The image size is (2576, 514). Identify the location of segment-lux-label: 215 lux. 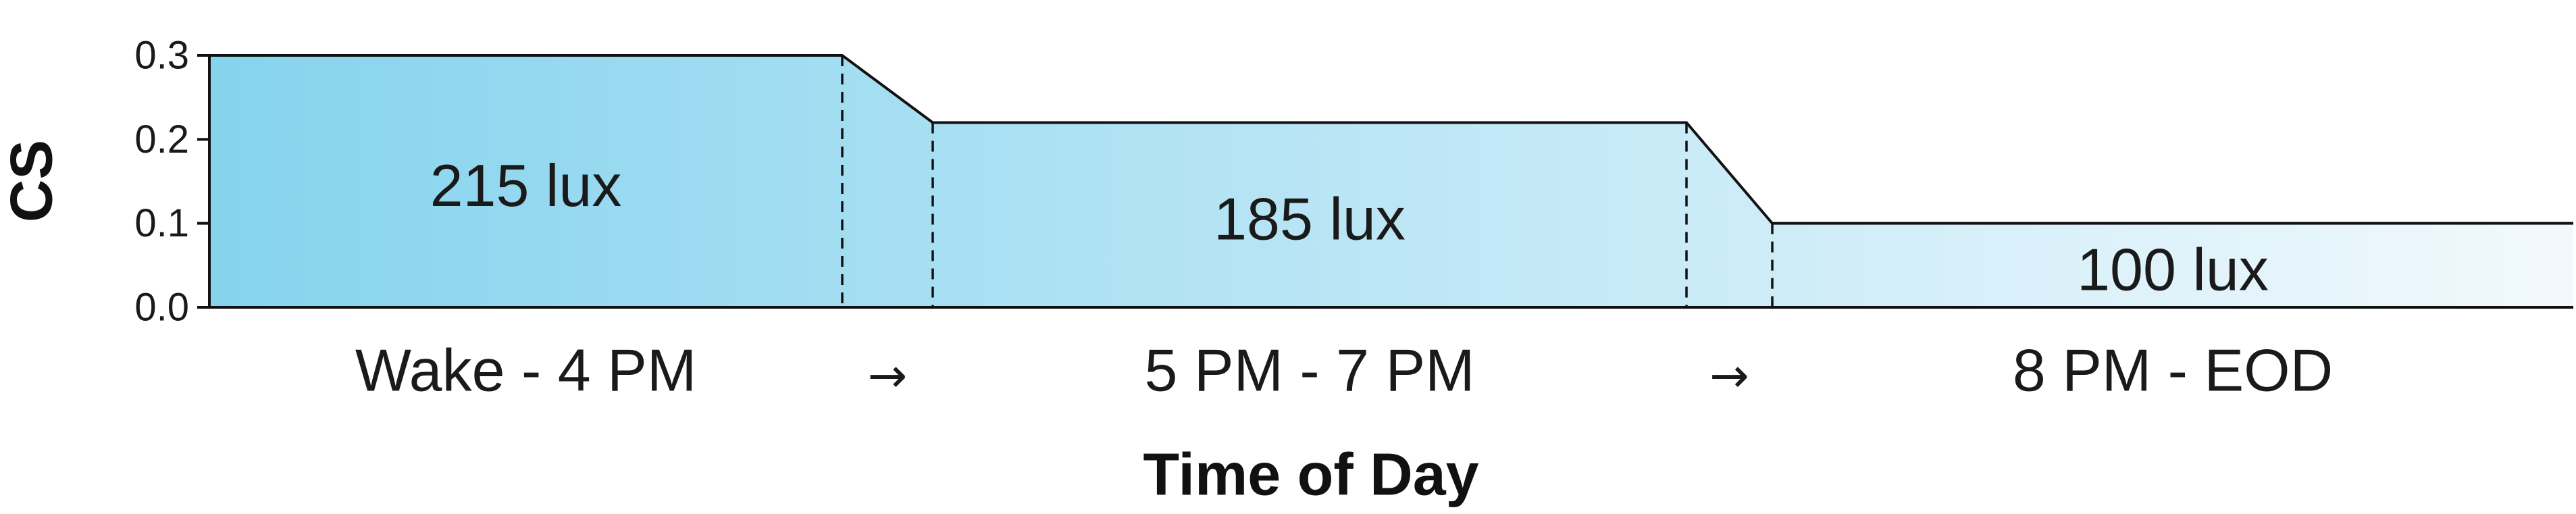
(526, 186).